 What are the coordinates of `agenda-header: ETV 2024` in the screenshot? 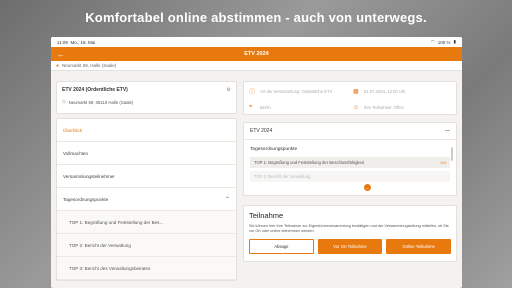 It's located at (261, 131).